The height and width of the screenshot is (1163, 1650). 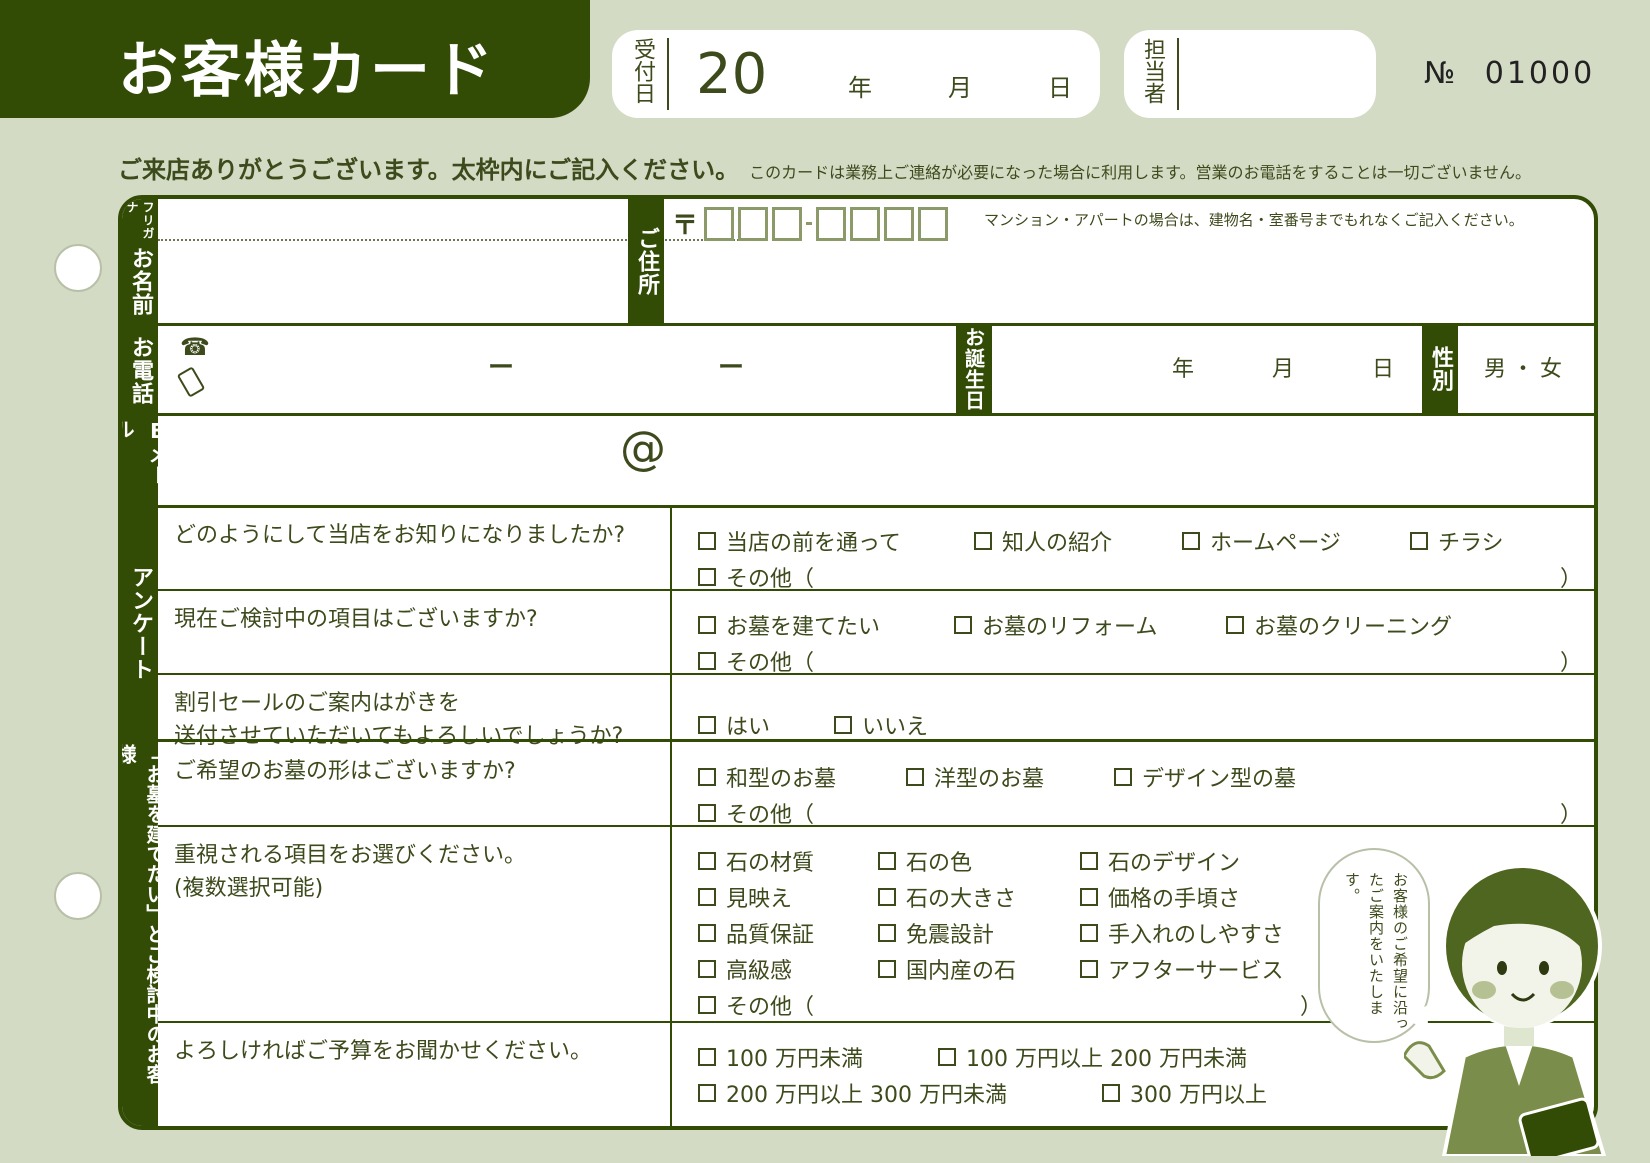 I want to click on received-divider, so click(x=668, y=74).